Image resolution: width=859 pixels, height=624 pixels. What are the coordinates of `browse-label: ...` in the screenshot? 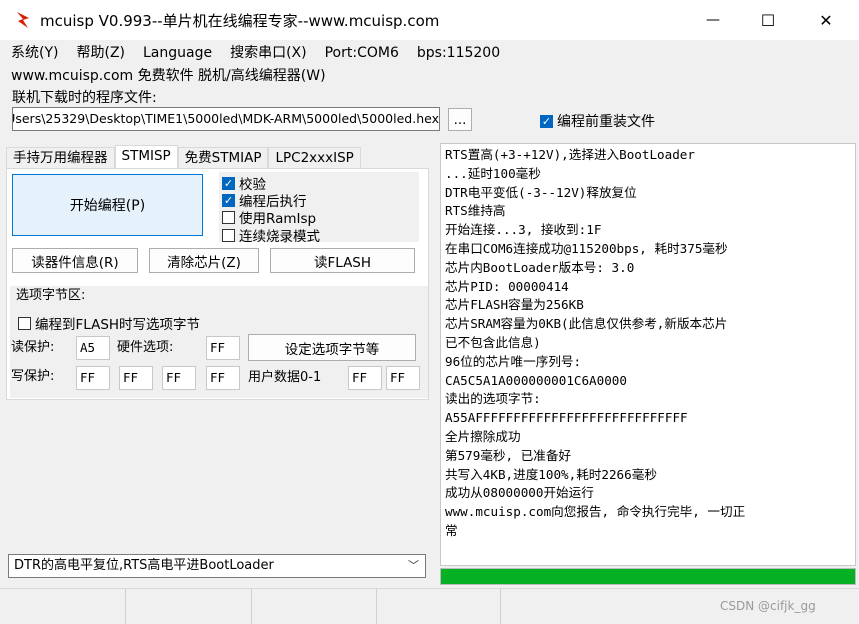 It's located at (460, 119).